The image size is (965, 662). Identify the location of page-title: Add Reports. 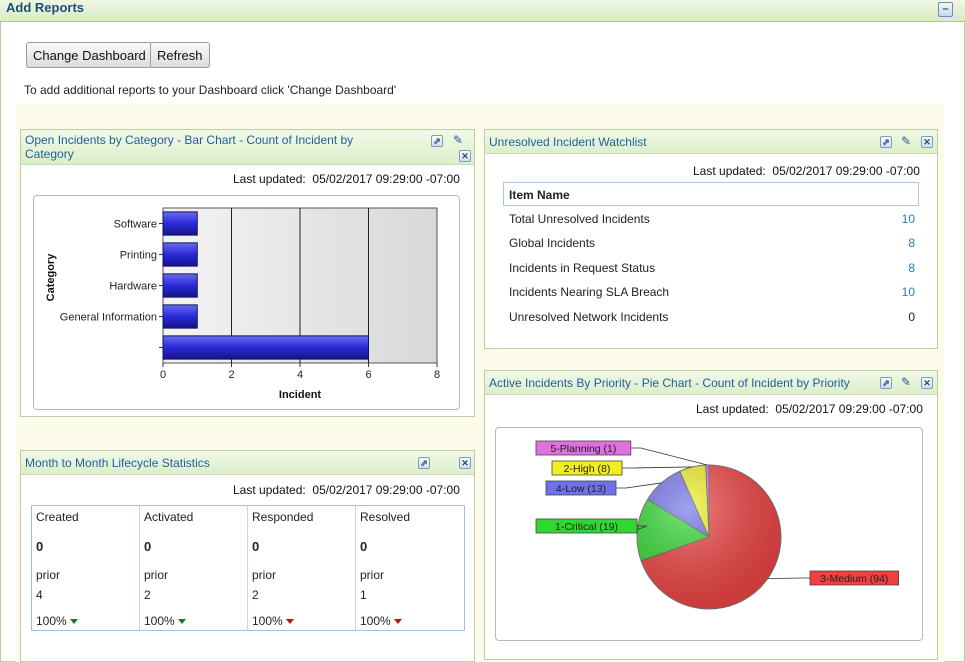
(45, 7).